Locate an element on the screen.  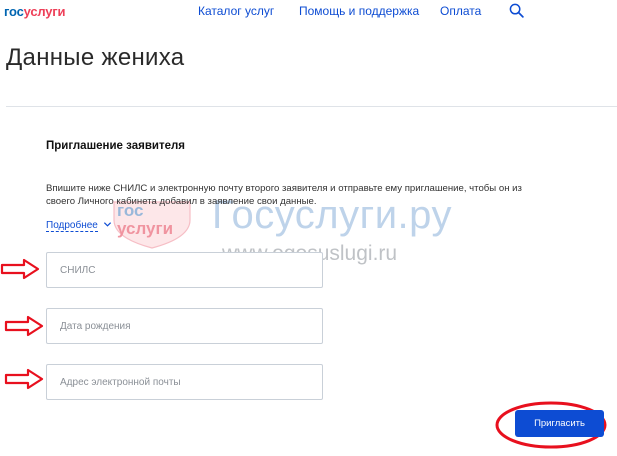
gosuslugi-logo: госуслуги is located at coordinates (35, 11).